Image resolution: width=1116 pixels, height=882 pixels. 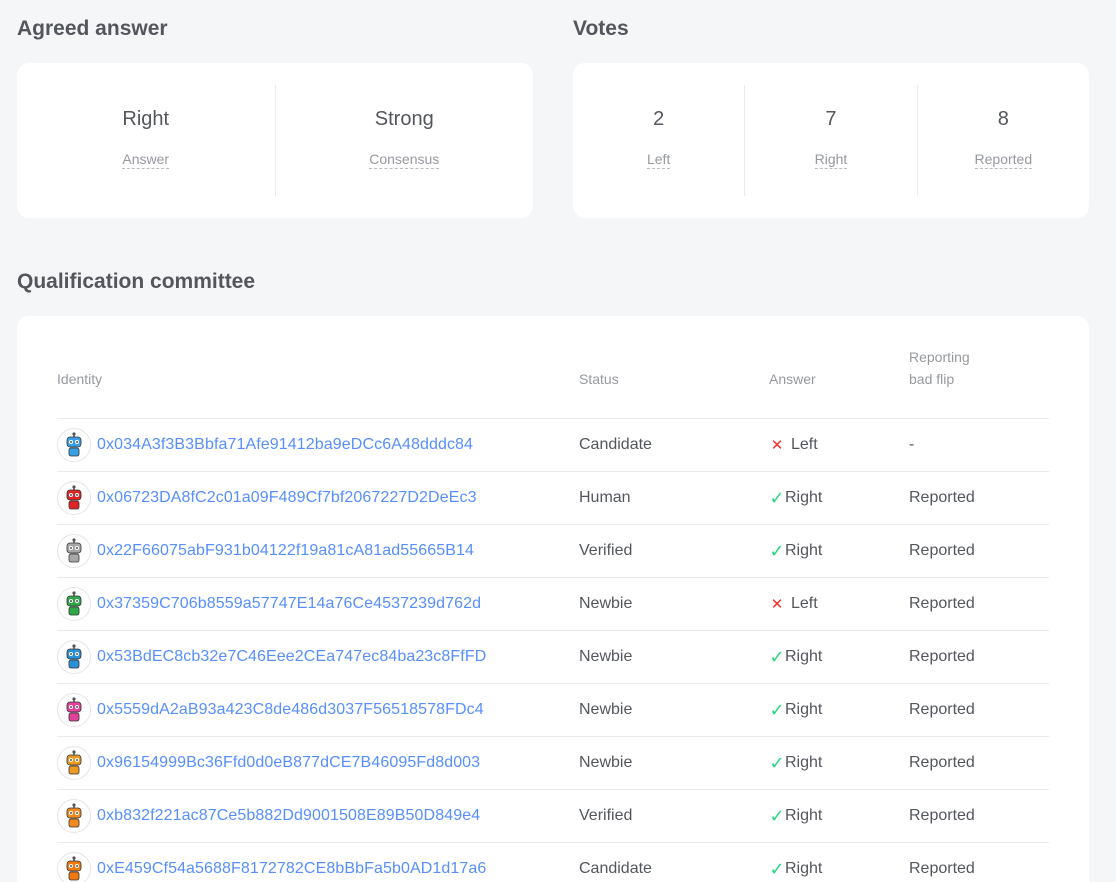 I want to click on consensus-label: Consensus, so click(x=404, y=160).